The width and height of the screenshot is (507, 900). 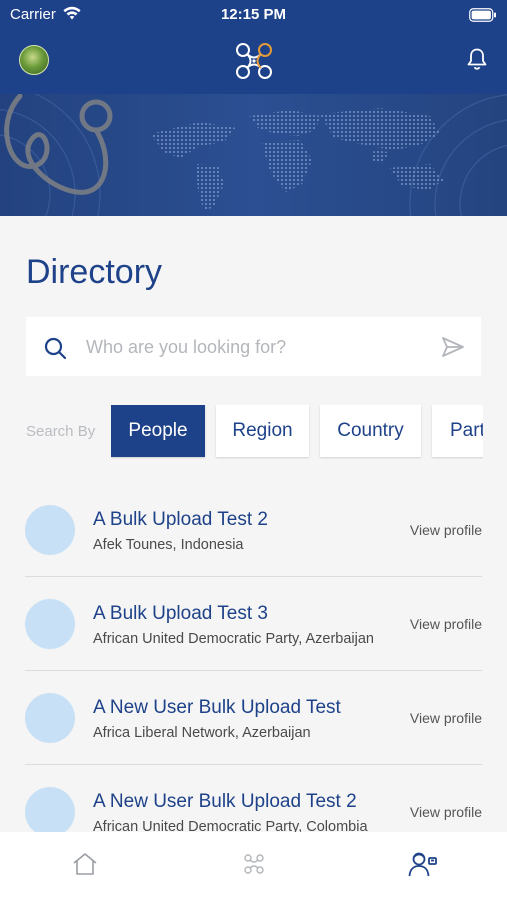 What do you see at coordinates (61, 431) in the screenshot?
I see `search-by-label: Search By` at bounding box center [61, 431].